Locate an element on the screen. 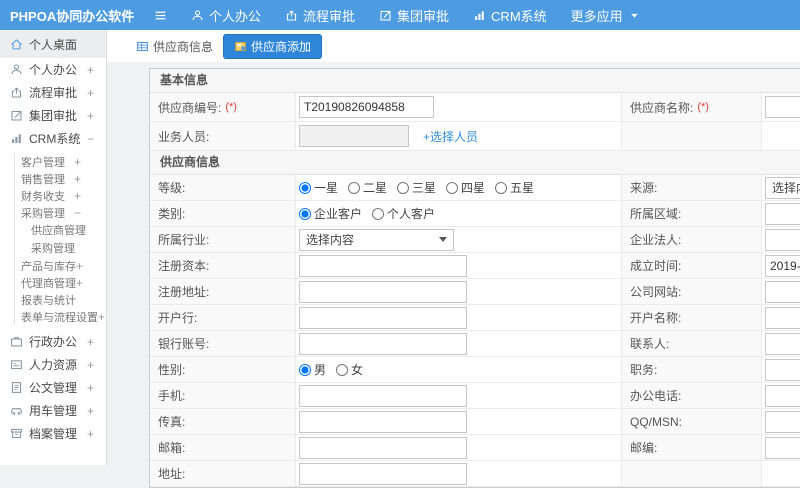  sidebar-item-admin-office: 行政办公 + is located at coordinates (53, 341).